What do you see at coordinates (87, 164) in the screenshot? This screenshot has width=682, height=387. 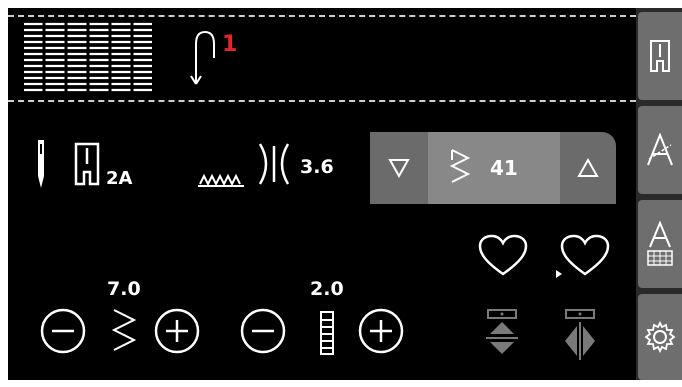 I see `presser-foot-icon` at bounding box center [87, 164].